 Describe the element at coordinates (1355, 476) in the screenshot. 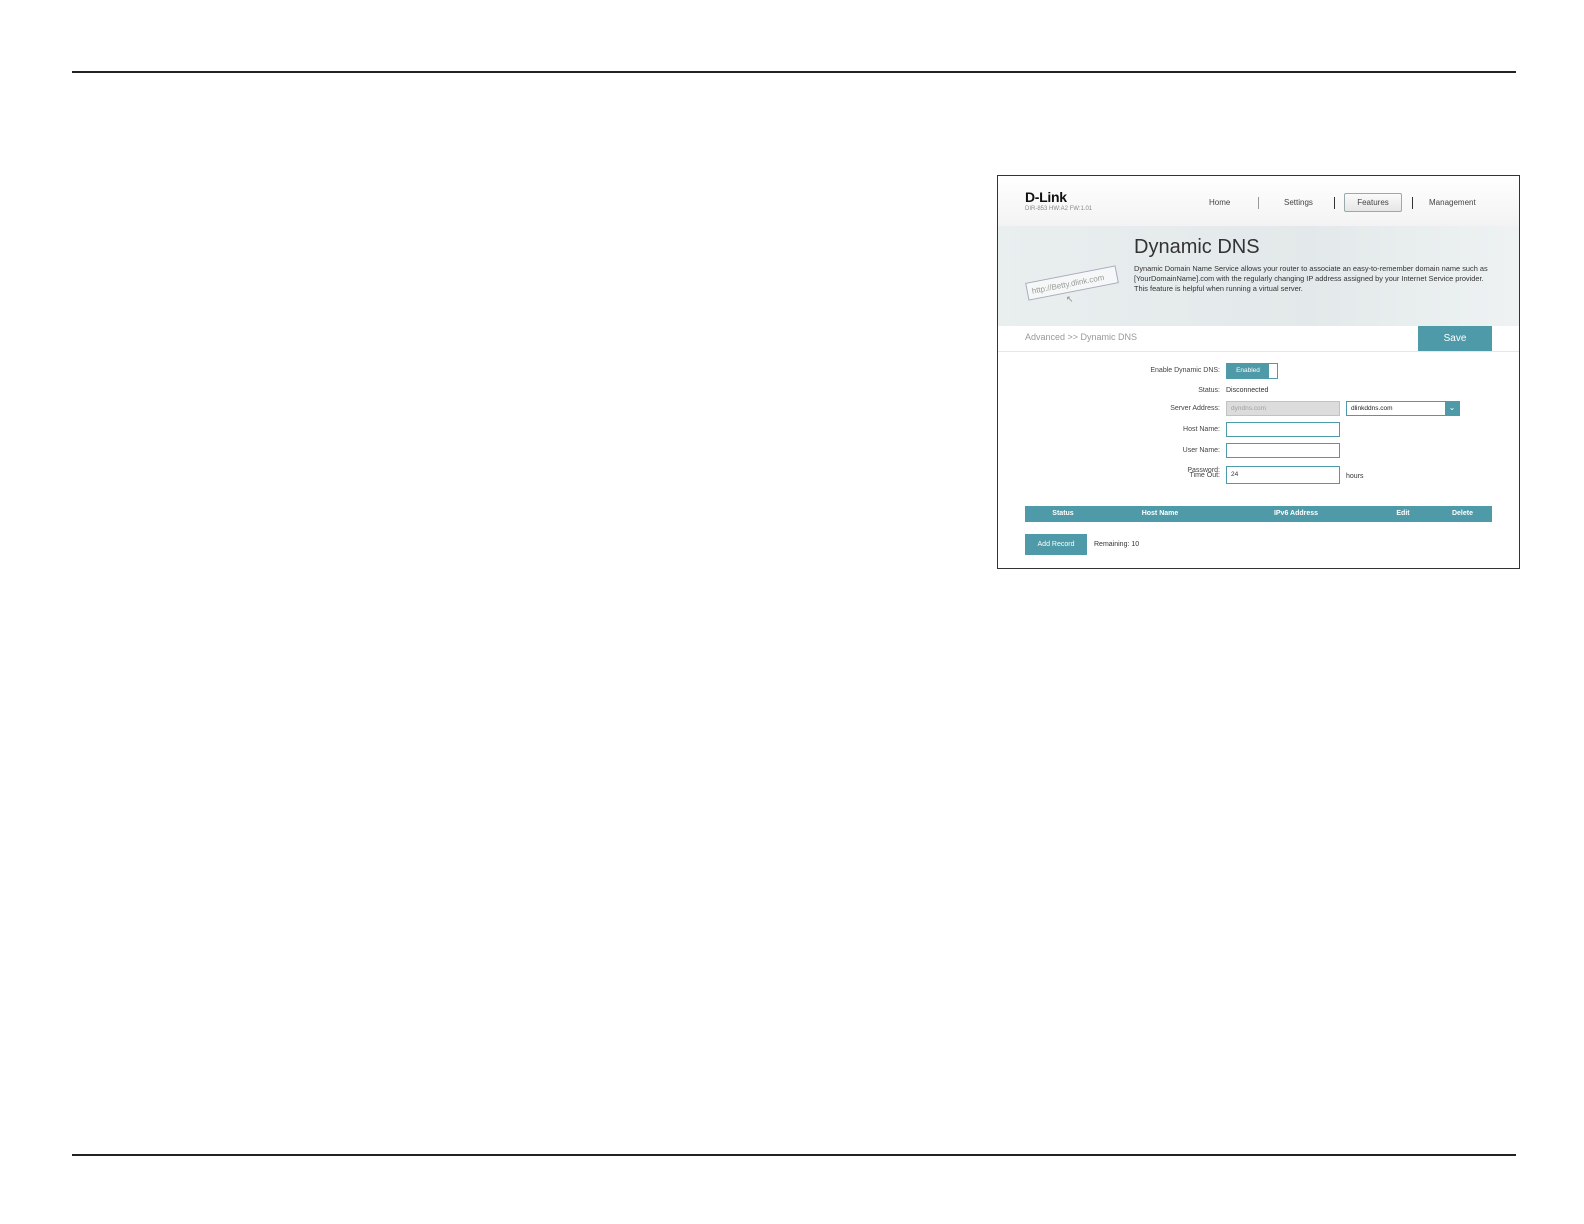

I see `timeout-unit: hours` at that location.